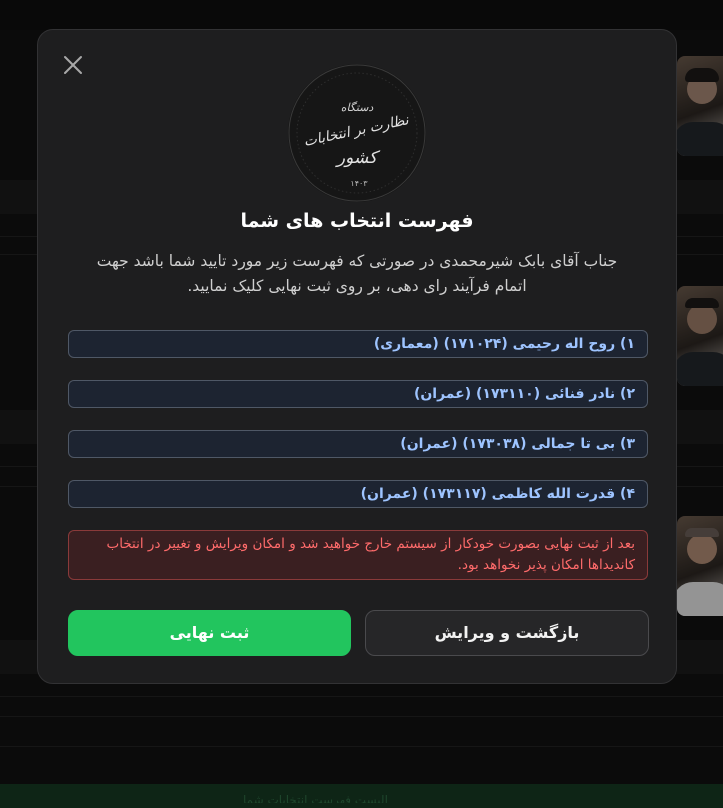  I want to click on back-edit-button: بازگشت و ویرایش, so click(507, 633).